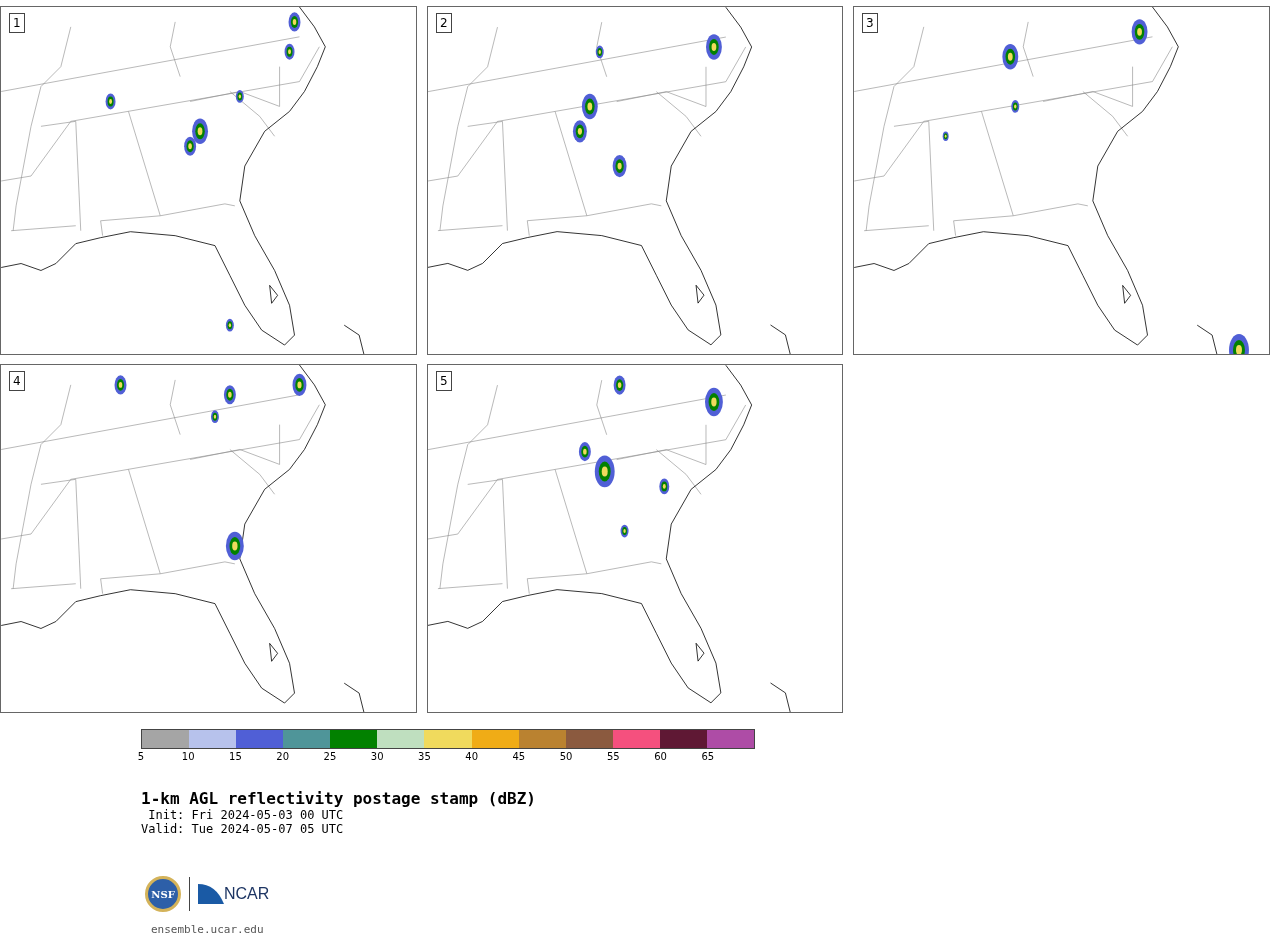 The height and width of the screenshot is (936, 1280). I want to click on nsf-logo: NSF, so click(163, 894).